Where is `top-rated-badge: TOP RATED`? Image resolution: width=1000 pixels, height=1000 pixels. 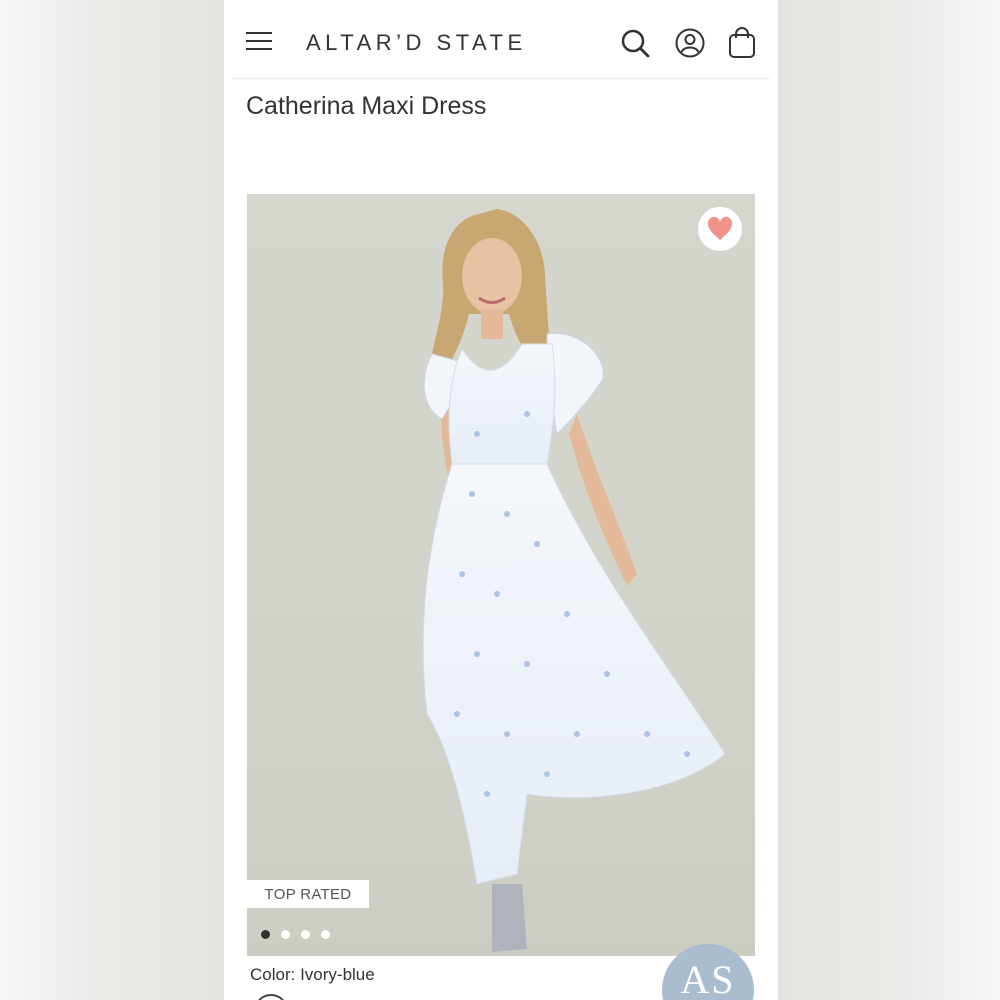
top-rated-badge: TOP RATED is located at coordinates (308, 894).